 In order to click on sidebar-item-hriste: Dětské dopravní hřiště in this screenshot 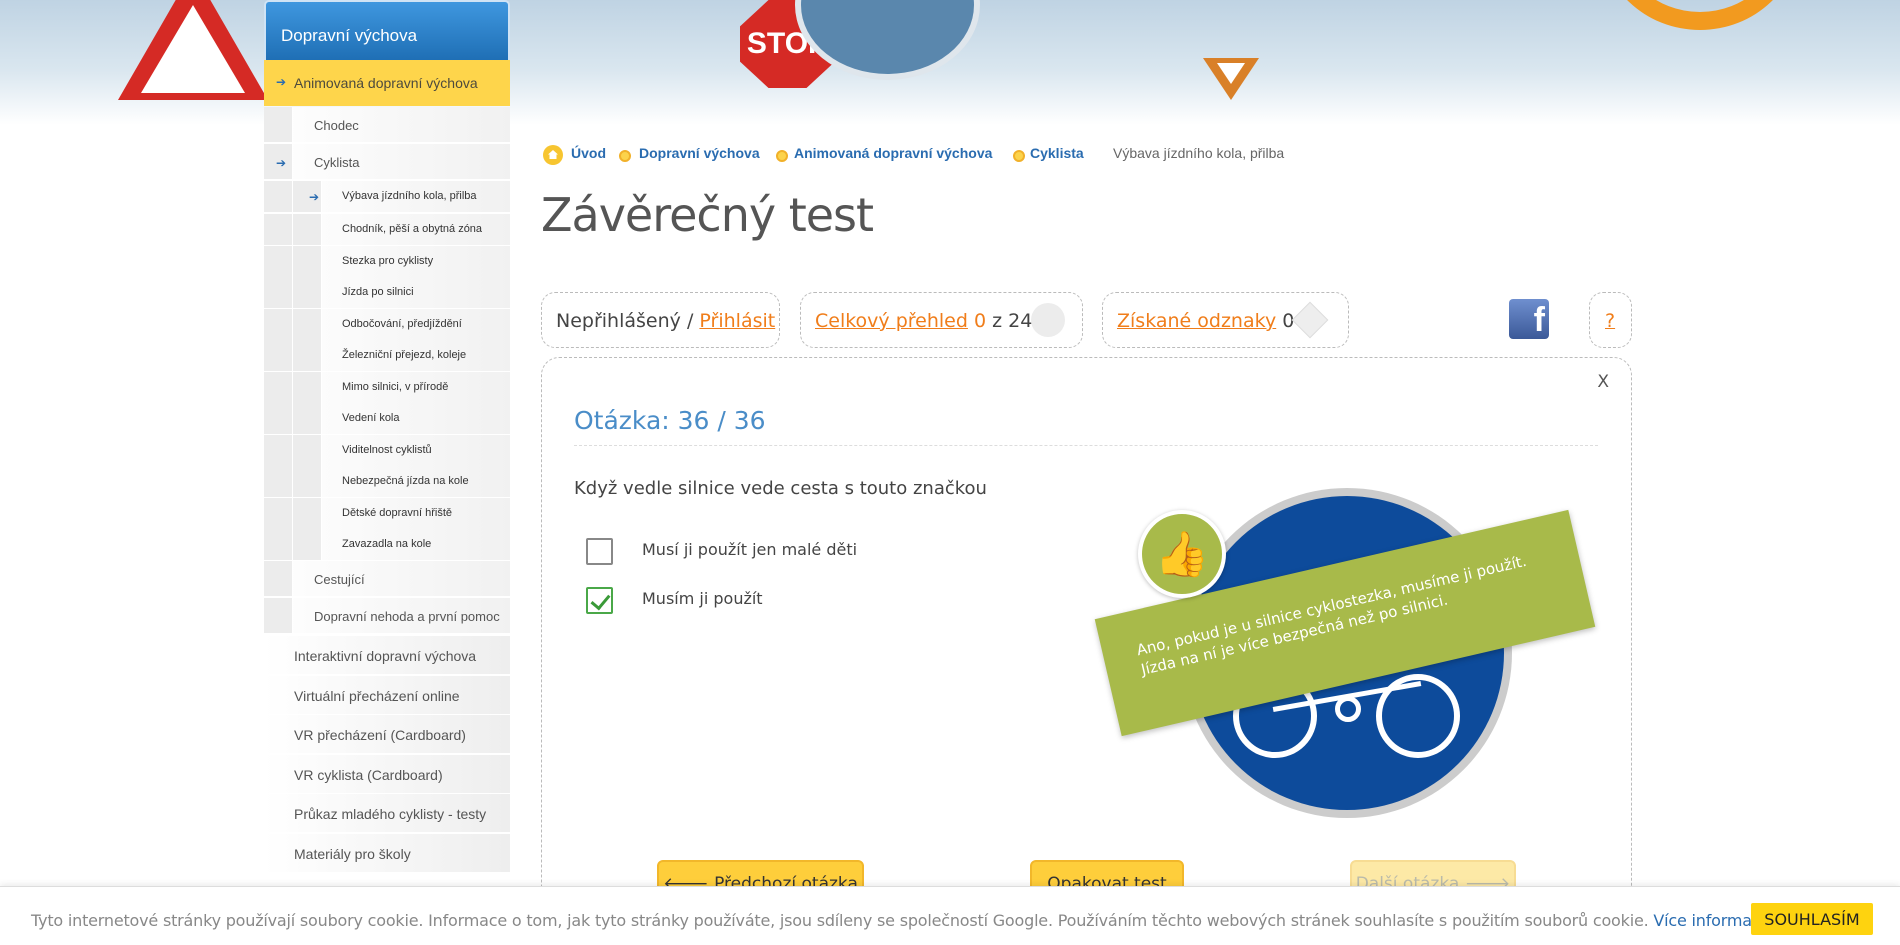, I will do `click(387, 514)`.